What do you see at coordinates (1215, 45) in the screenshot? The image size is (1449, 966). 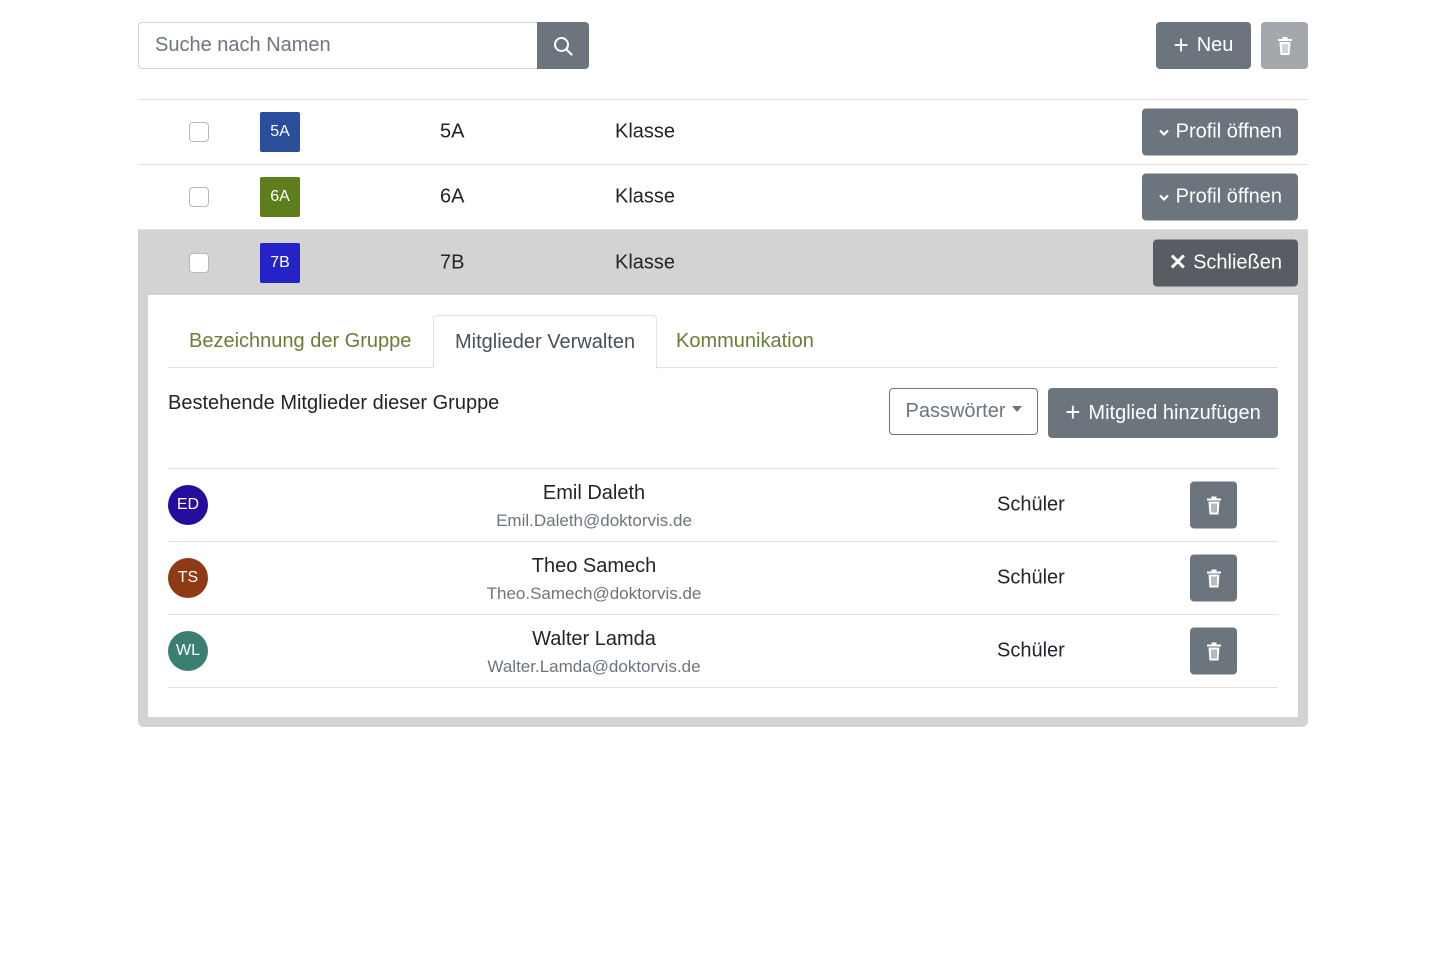 I see `new-button-label: Neu` at bounding box center [1215, 45].